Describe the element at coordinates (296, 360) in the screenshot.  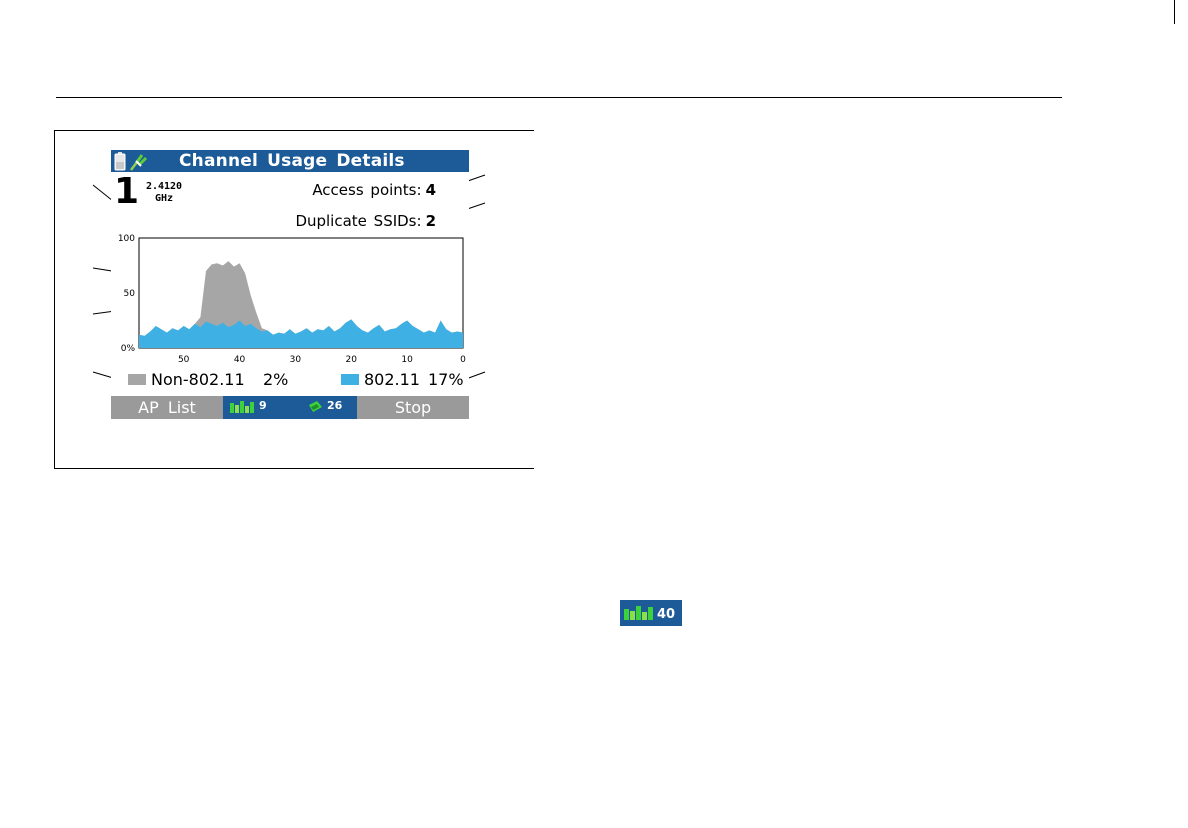
I see `x-tick-label-30: 30` at that location.